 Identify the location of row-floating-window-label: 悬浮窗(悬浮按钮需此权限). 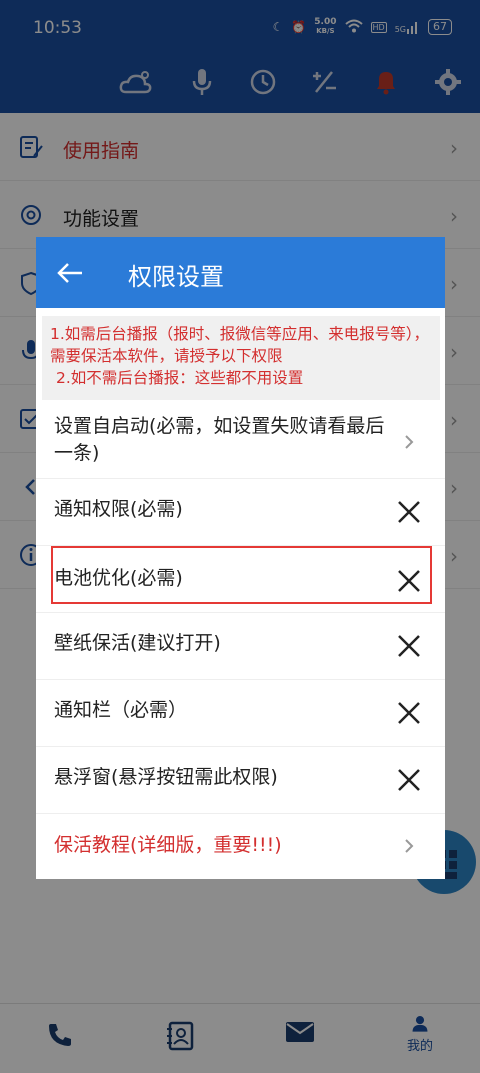
(166, 777).